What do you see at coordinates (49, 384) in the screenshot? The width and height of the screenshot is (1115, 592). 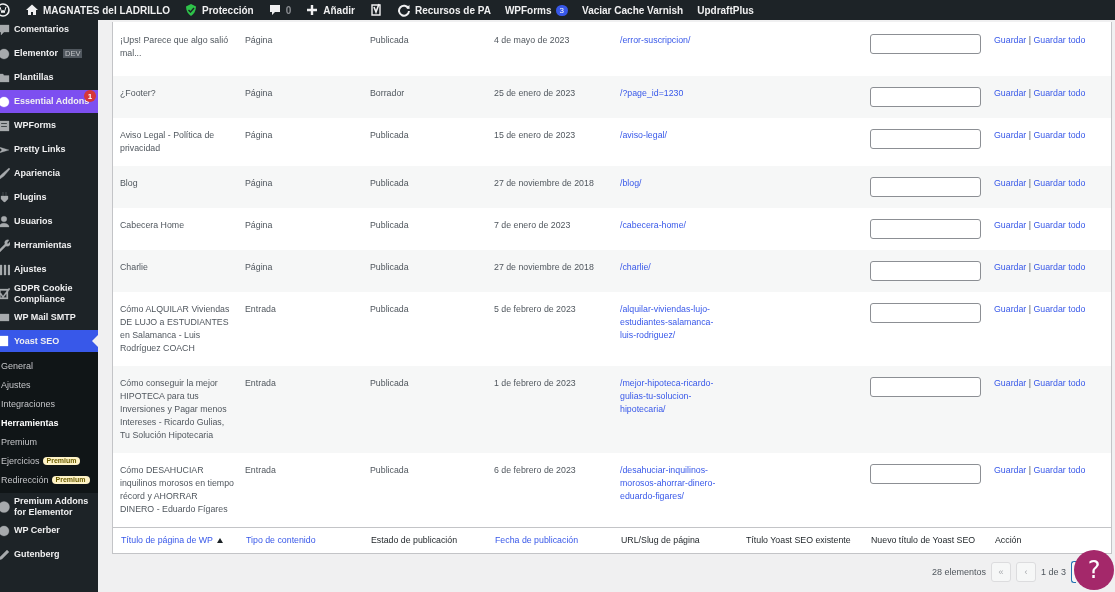 I see `submenu-item: Ajustes` at bounding box center [49, 384].